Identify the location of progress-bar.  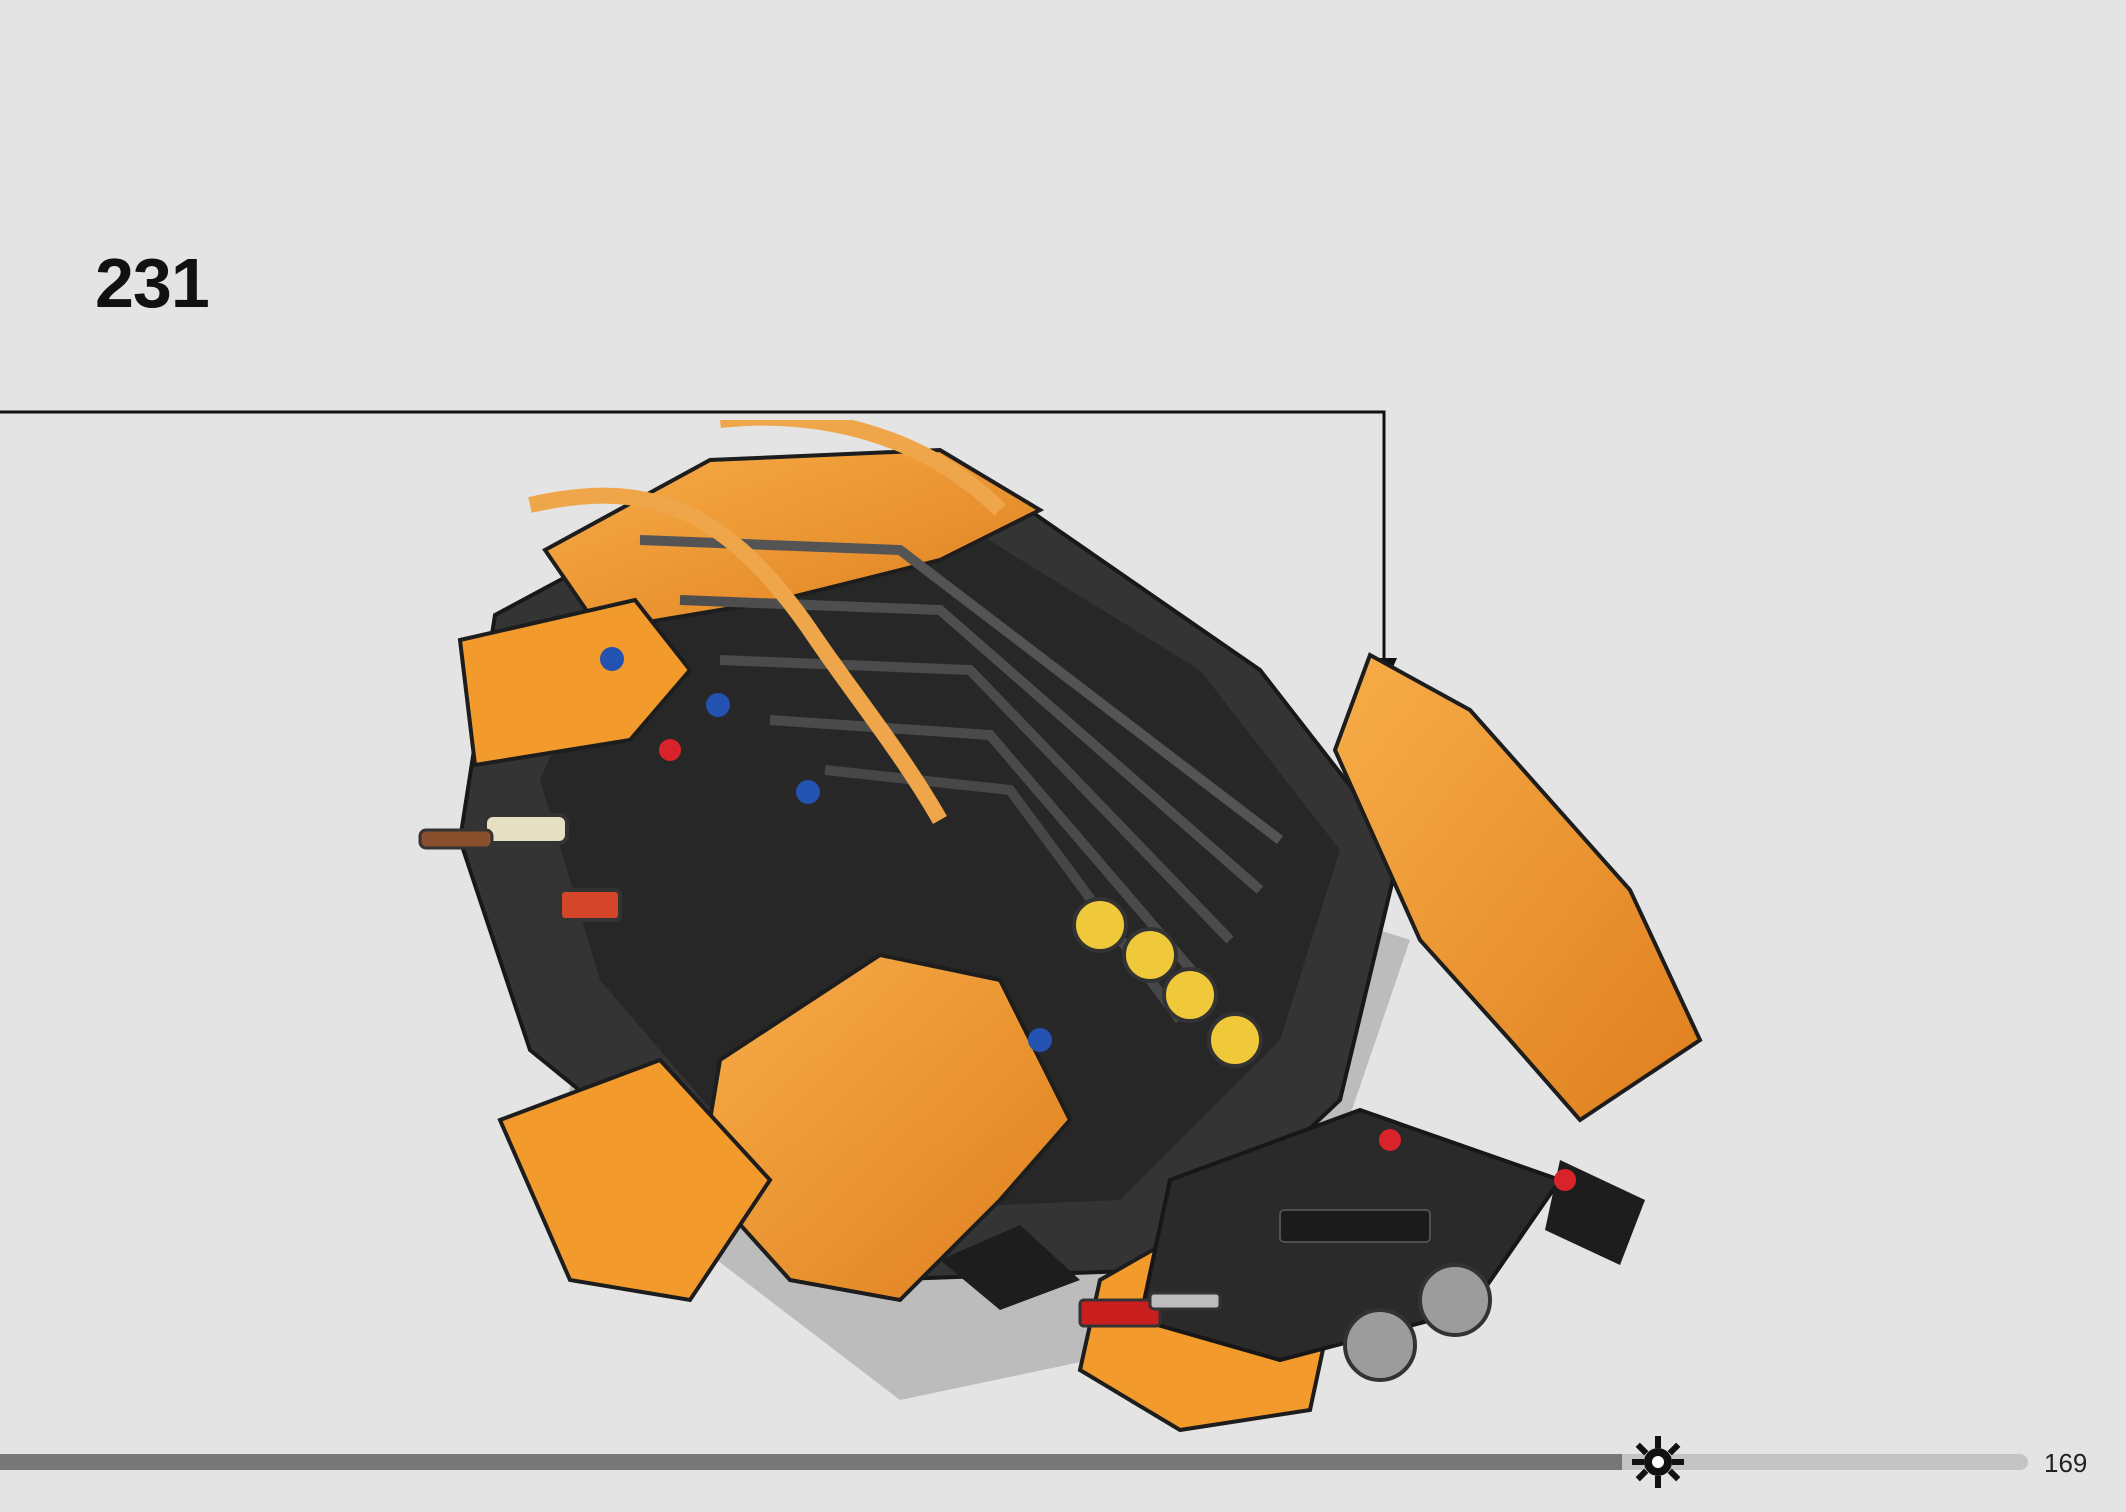
(1014, 1462).